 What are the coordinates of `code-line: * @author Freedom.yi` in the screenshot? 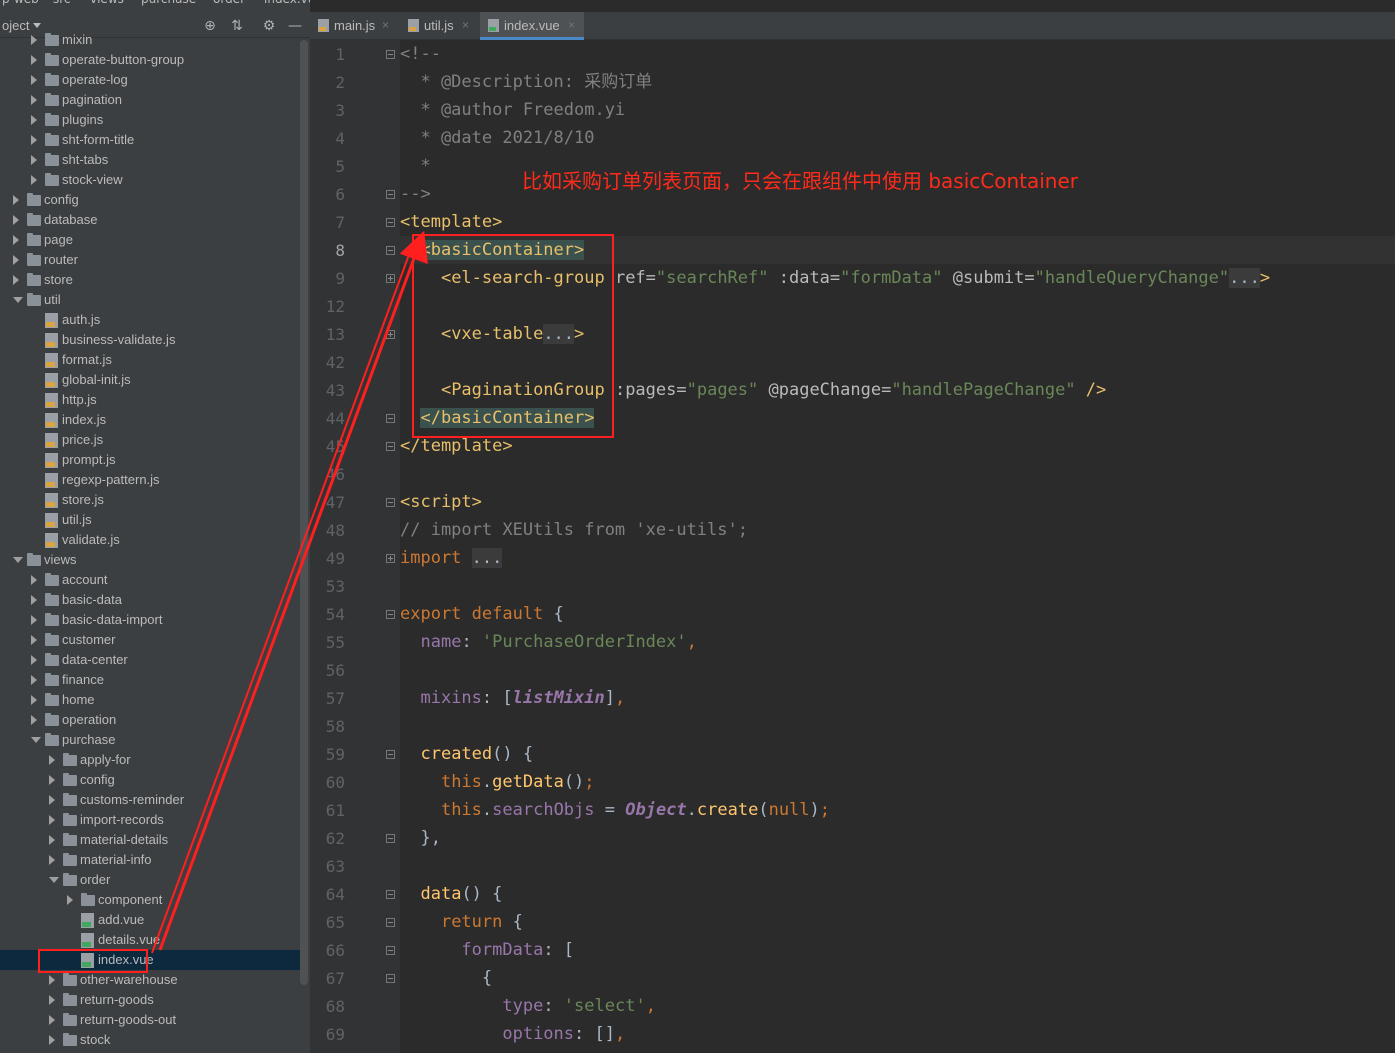 It's located at (512, 110).